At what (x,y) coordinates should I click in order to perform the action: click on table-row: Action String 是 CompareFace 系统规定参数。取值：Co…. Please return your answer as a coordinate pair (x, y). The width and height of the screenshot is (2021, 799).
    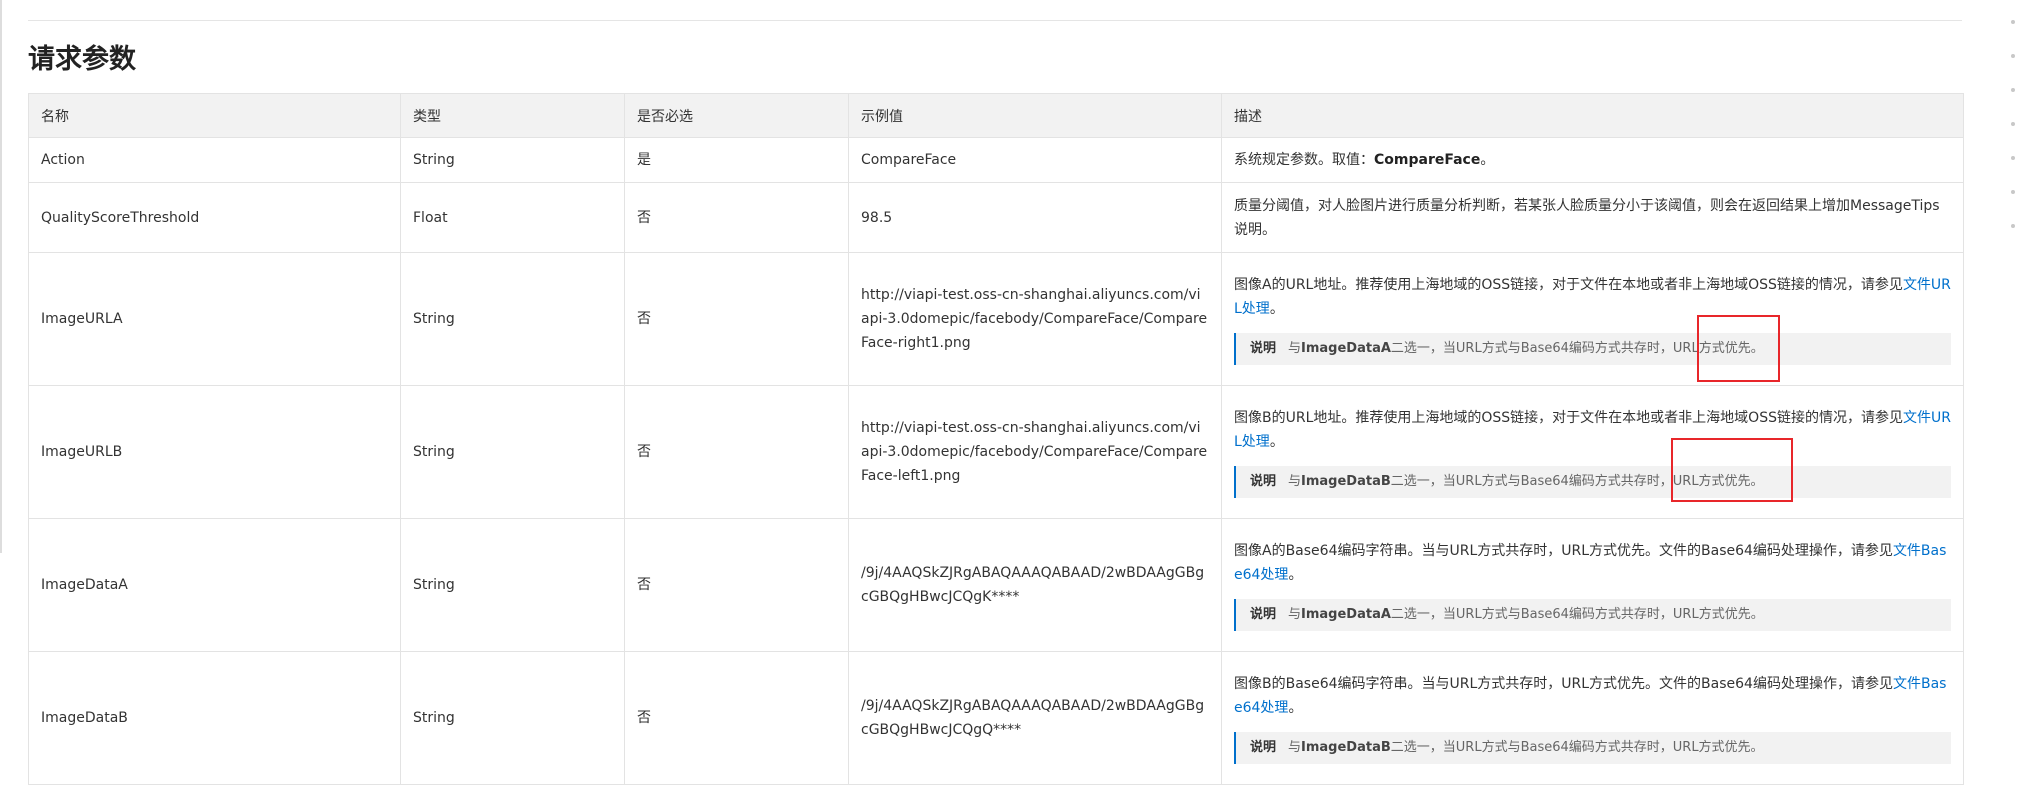
    Looking at the image, I should click on (996, 160).